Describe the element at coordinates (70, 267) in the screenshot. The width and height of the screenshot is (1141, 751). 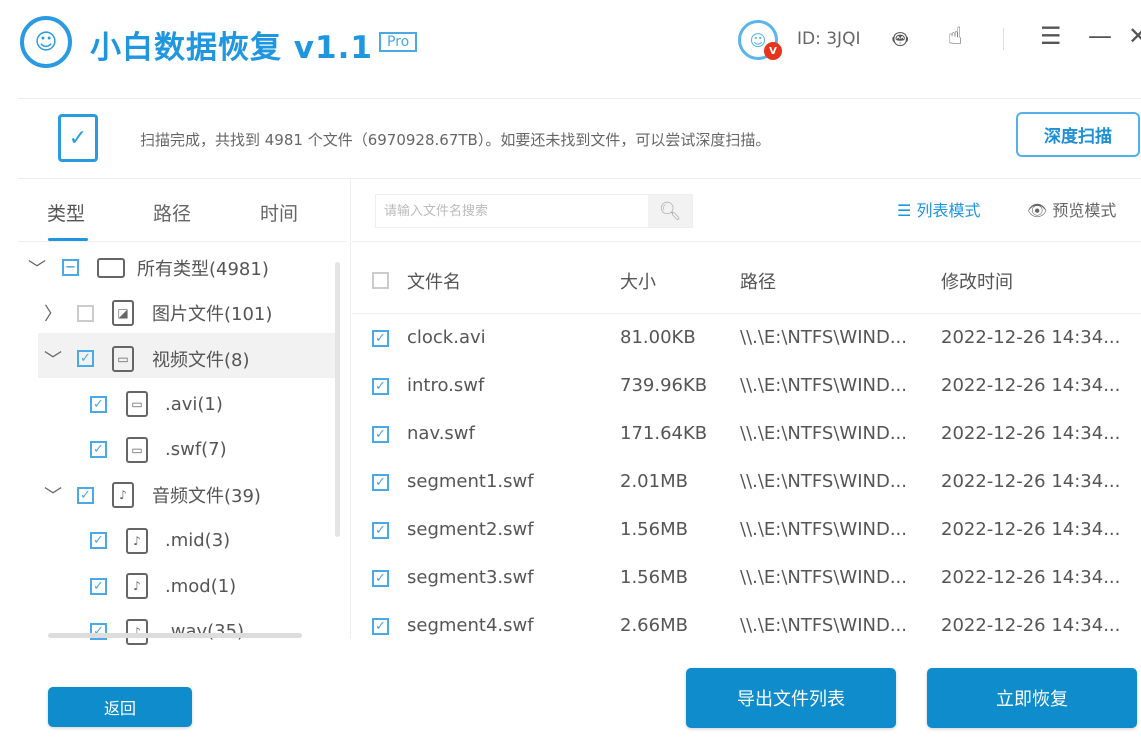
I see `checkbox: −` at that location.